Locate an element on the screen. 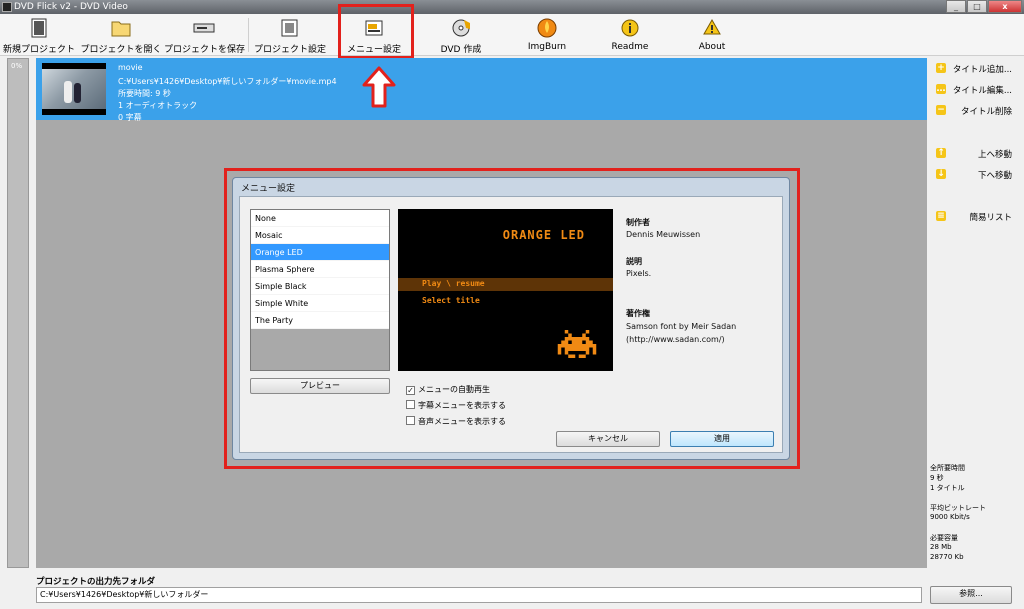 Image resolution: width=1024 pixels, height=609 pixels. project-settings-label: プロジェクト設定 is located at coordinates (289, 50).